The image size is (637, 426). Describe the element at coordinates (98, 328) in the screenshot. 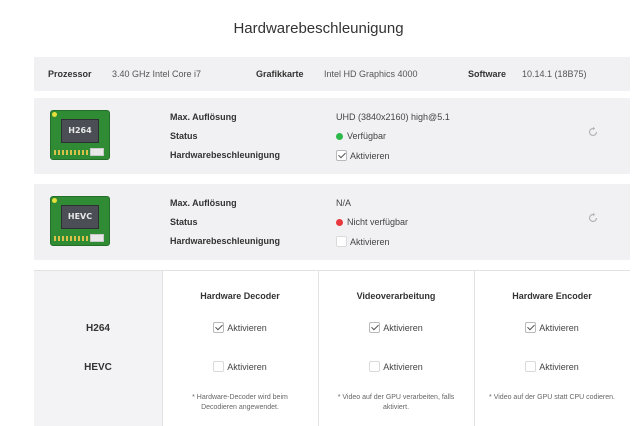

I see `row-header-h264: H264` at that location.